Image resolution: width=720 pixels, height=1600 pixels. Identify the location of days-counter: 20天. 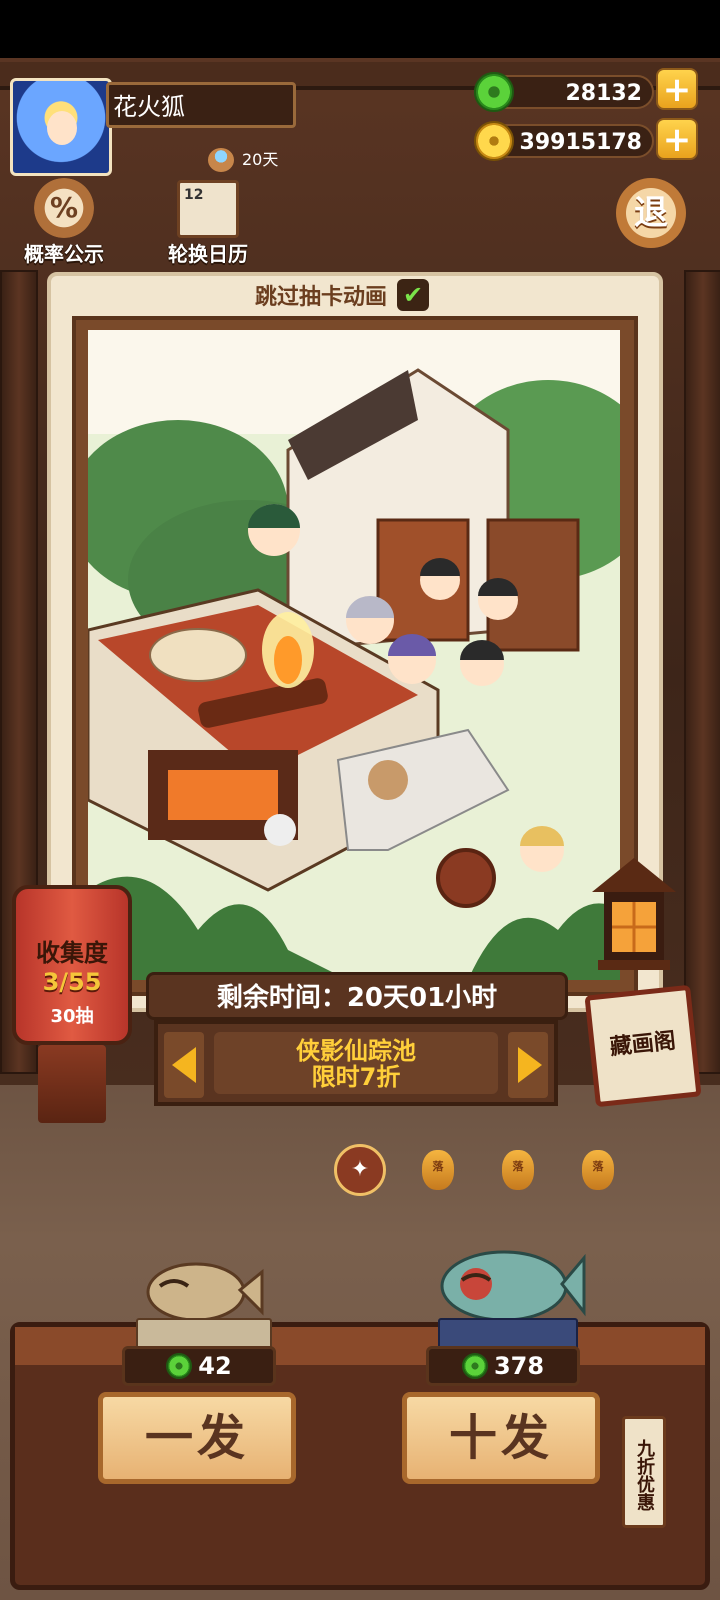
(243, 160).